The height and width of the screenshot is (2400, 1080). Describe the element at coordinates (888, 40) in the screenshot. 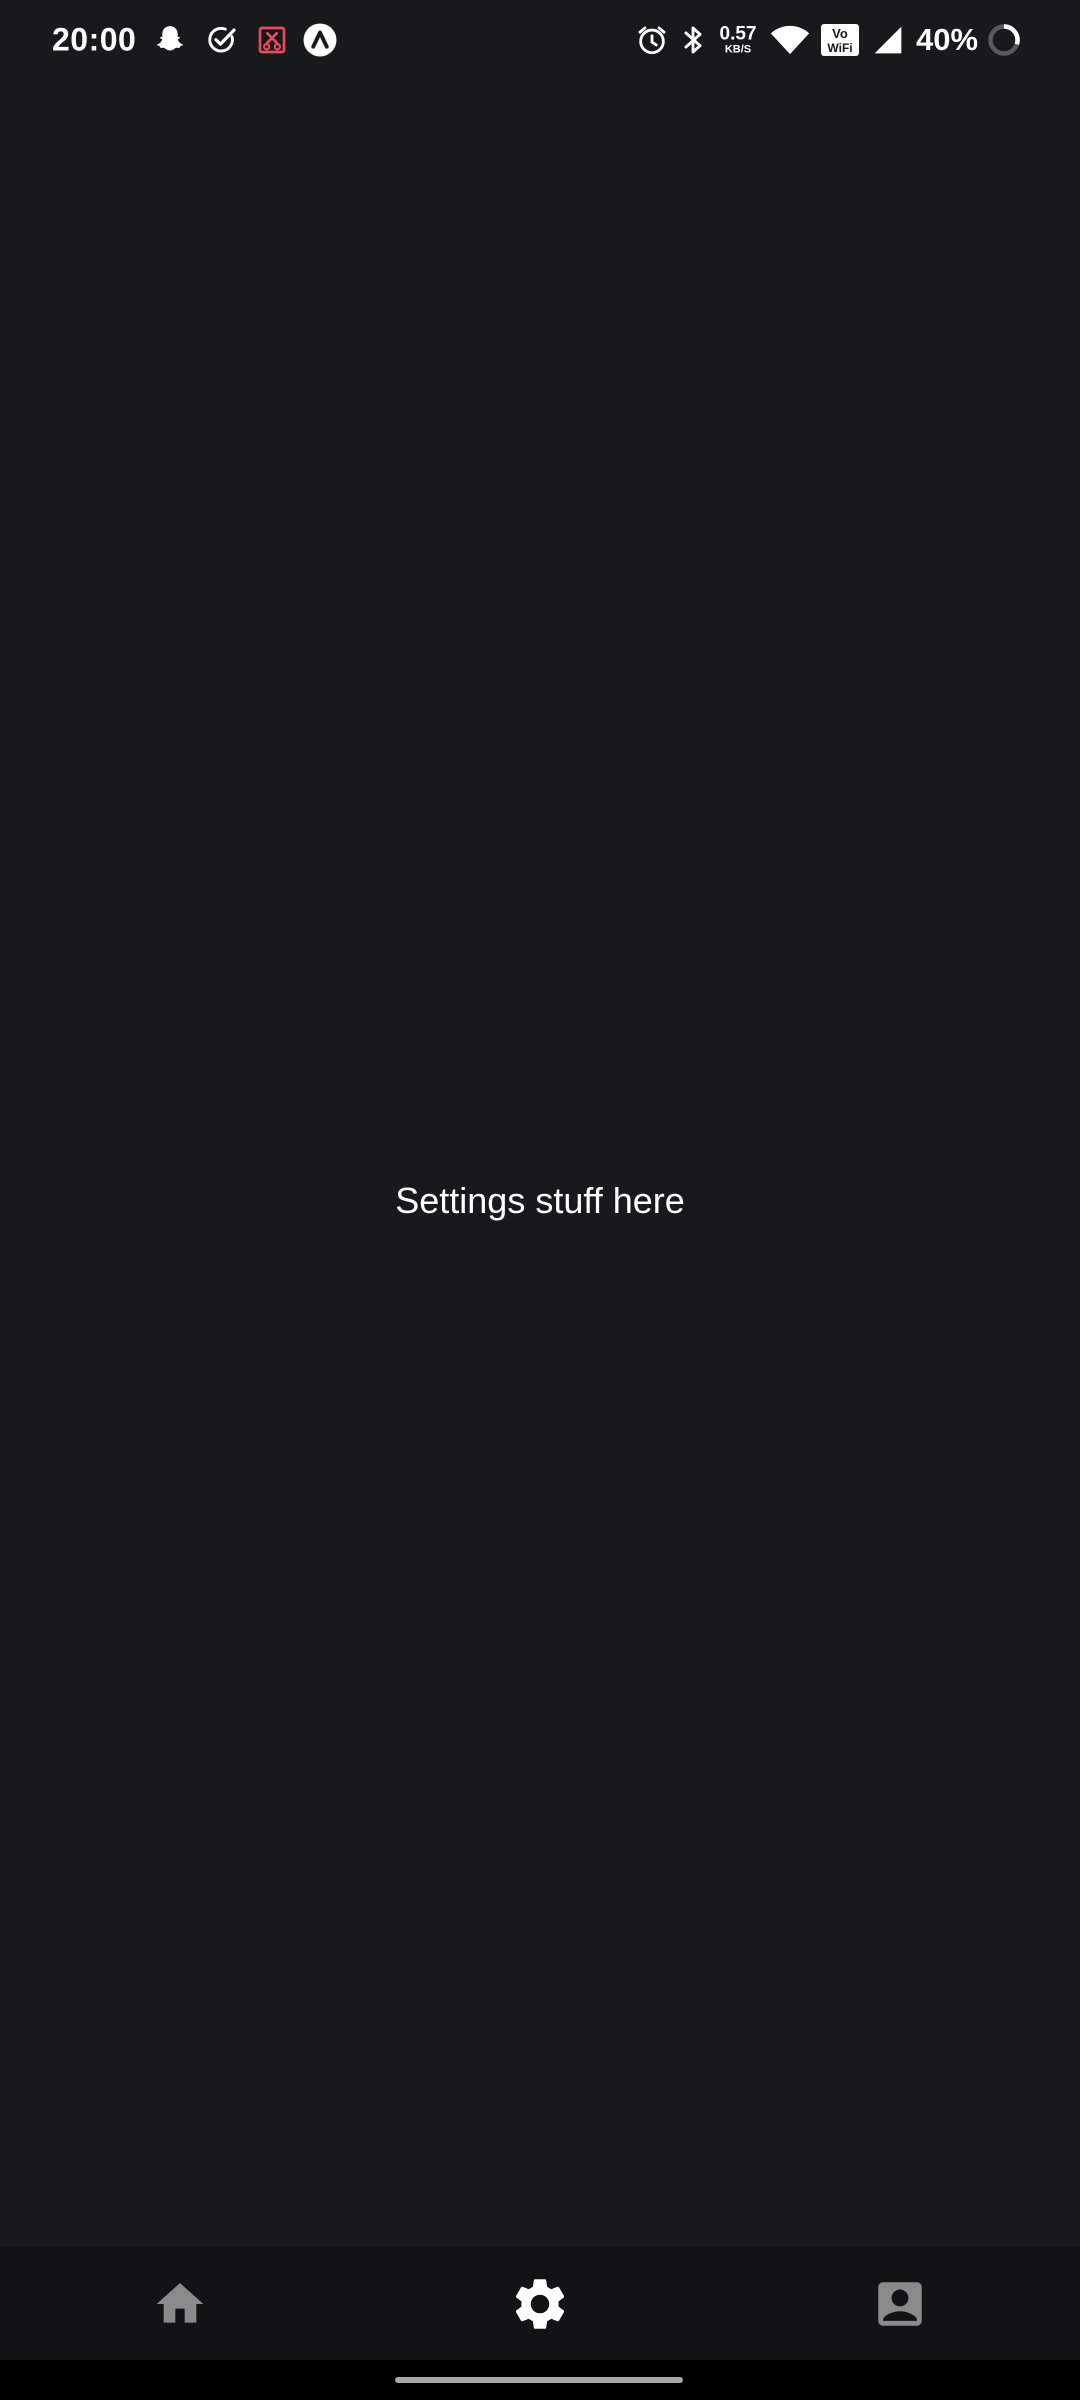

I see `cellular-signal-icon` at that location.